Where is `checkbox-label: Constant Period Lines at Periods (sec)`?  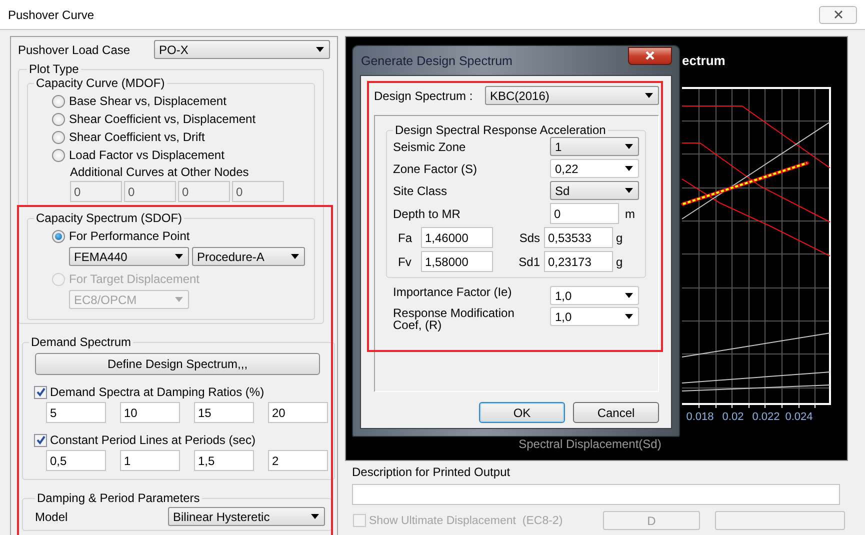 checkbox-label: Constant Period Lines at Periods (sec) is located at coordinates (153, 440).